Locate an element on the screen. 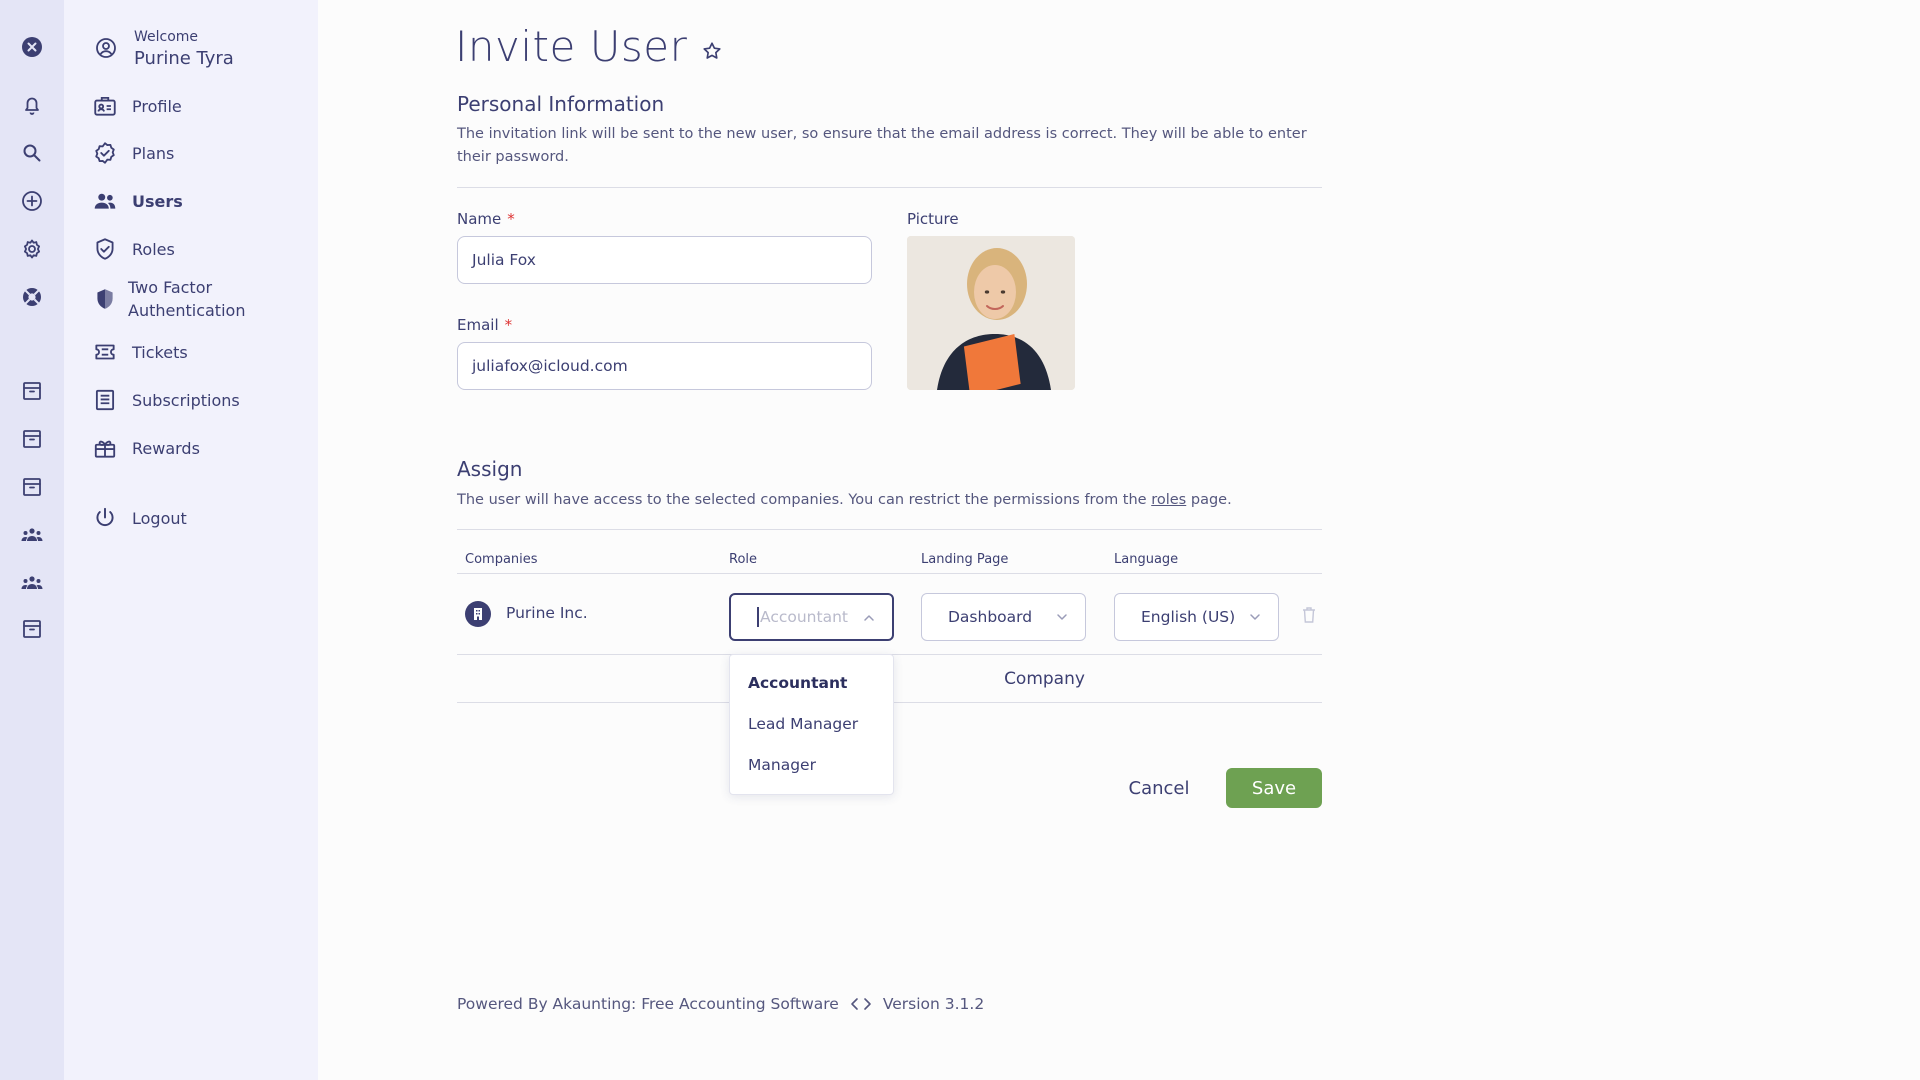  page-title: Invite User is located at coordinates (571, 46).